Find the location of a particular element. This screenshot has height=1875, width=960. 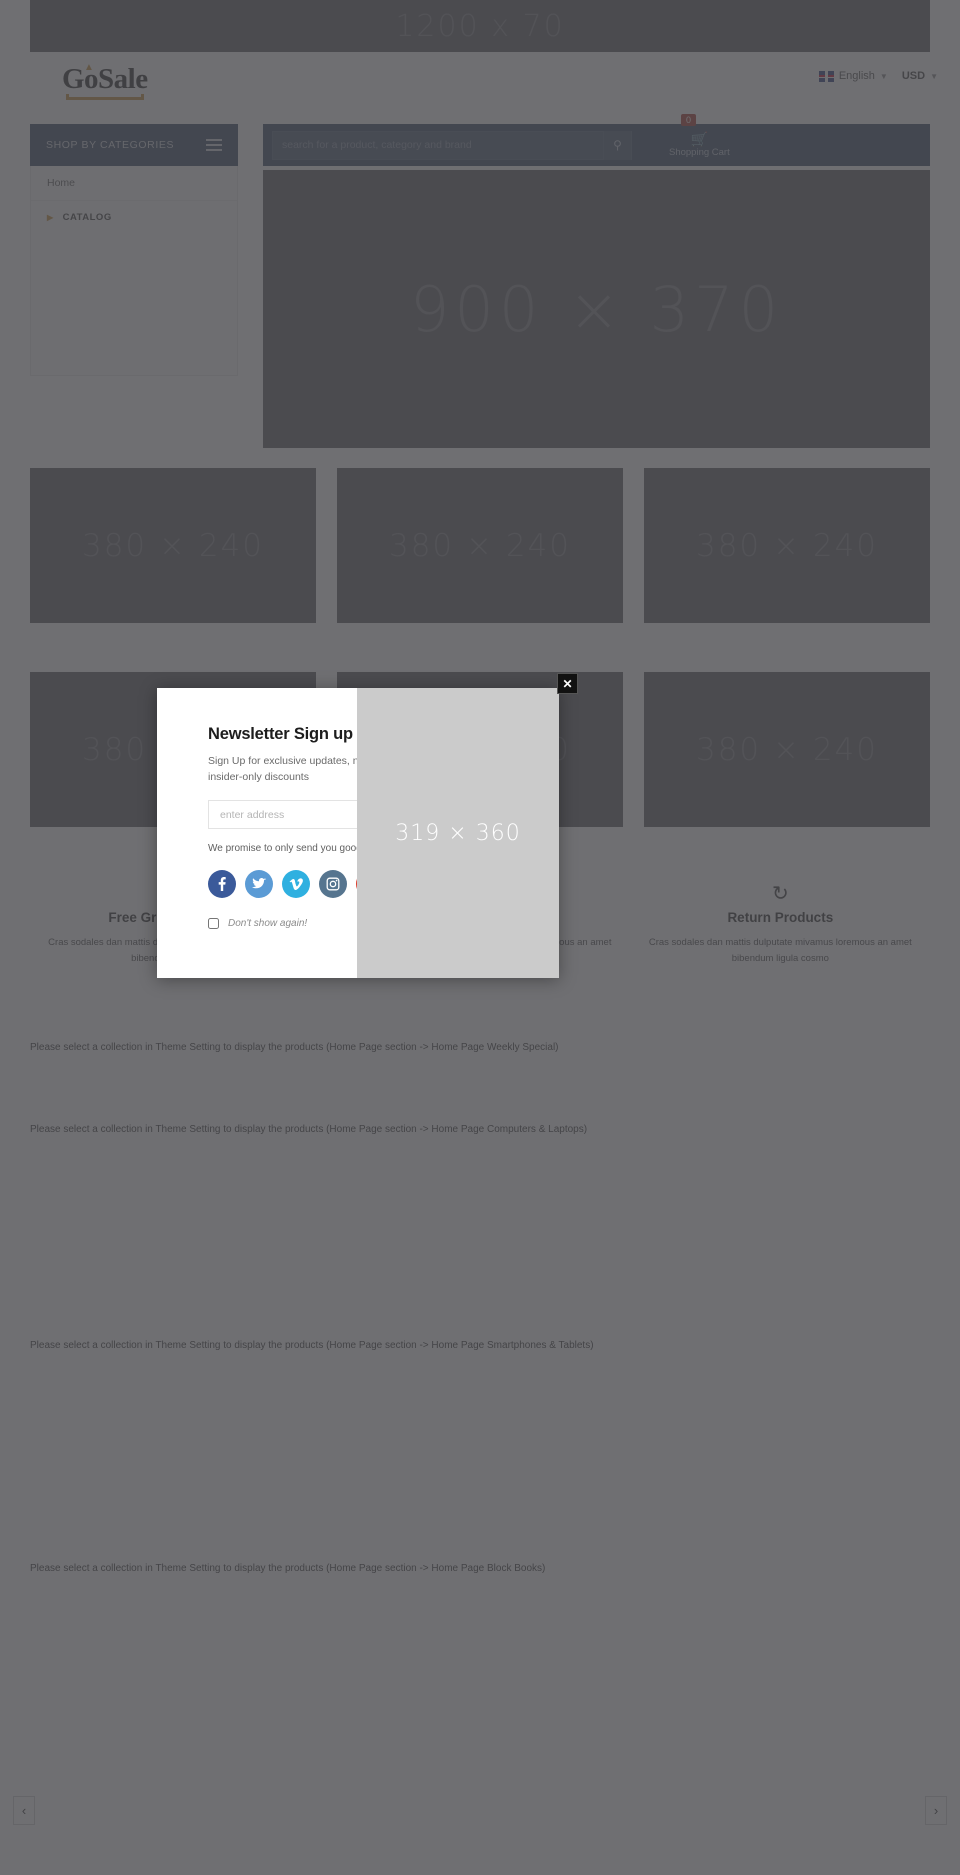

facebook-icon is located at coordinates (222, 884).